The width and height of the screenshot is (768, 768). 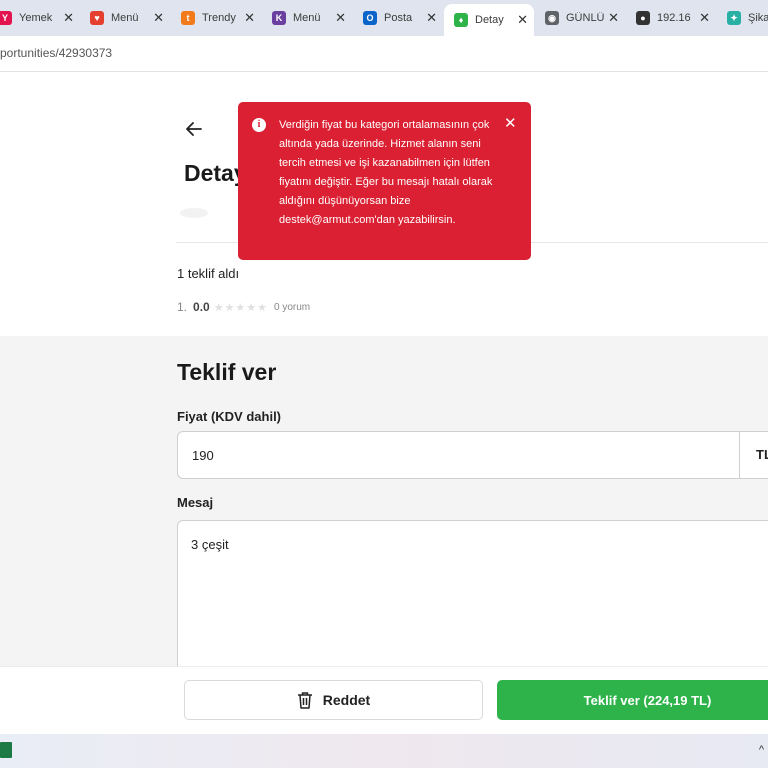 What do you see at coordinates (384, 751) in the screenshot?
I see `windows-taskbar` at bounding box center [384, 751].